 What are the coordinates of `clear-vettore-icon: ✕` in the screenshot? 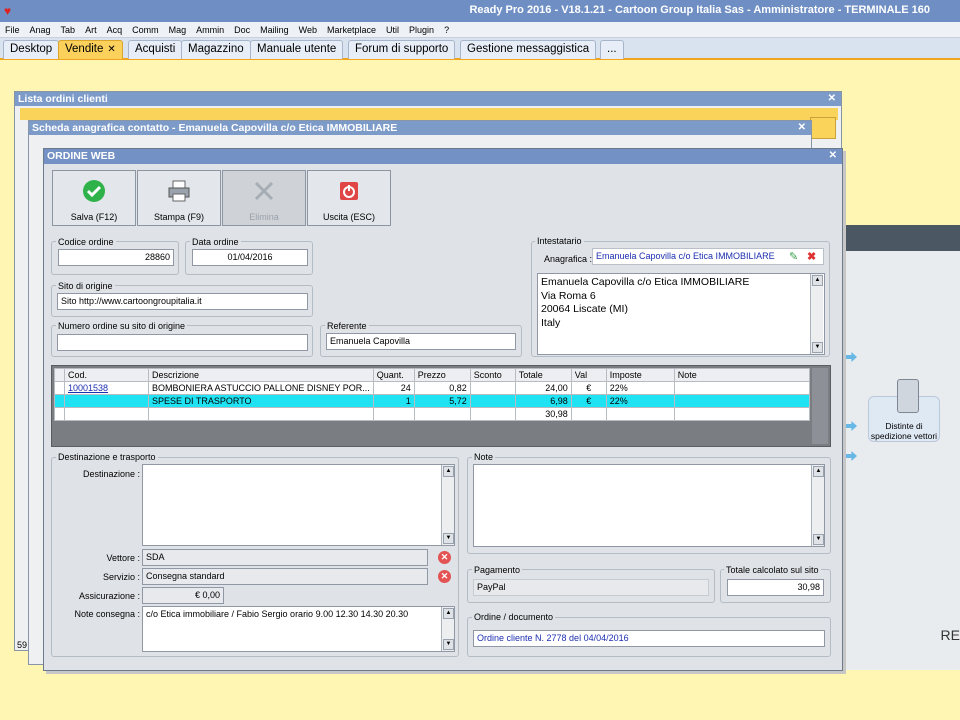 It's located at (444, 557).